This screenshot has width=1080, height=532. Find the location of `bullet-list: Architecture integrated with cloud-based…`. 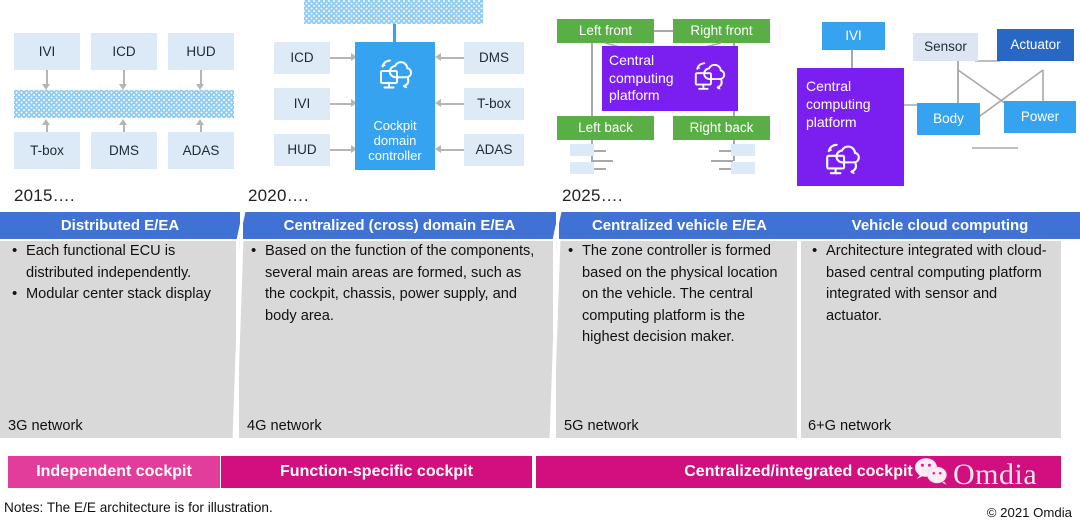

bullet-list: Architecture integrated with cloud-based… is located at coordinates (930, 283).